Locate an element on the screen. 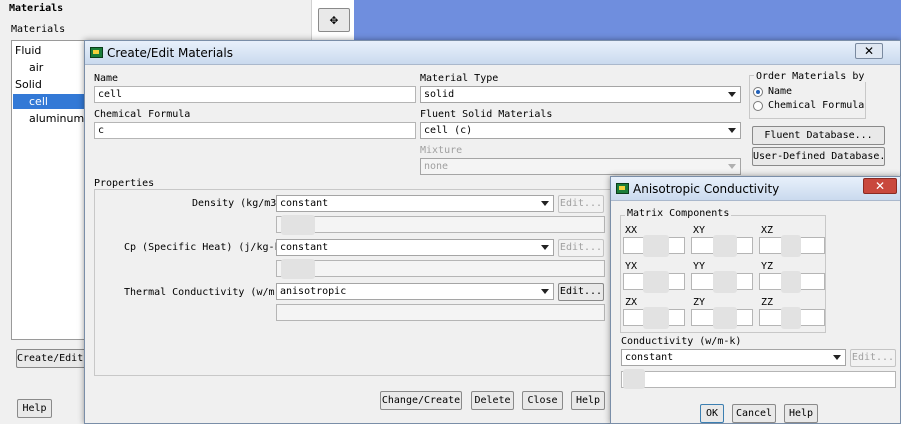 The image size is (901, 424). thermal-conductivity-method-value: anisotropic is located at coordinates (313, 291).